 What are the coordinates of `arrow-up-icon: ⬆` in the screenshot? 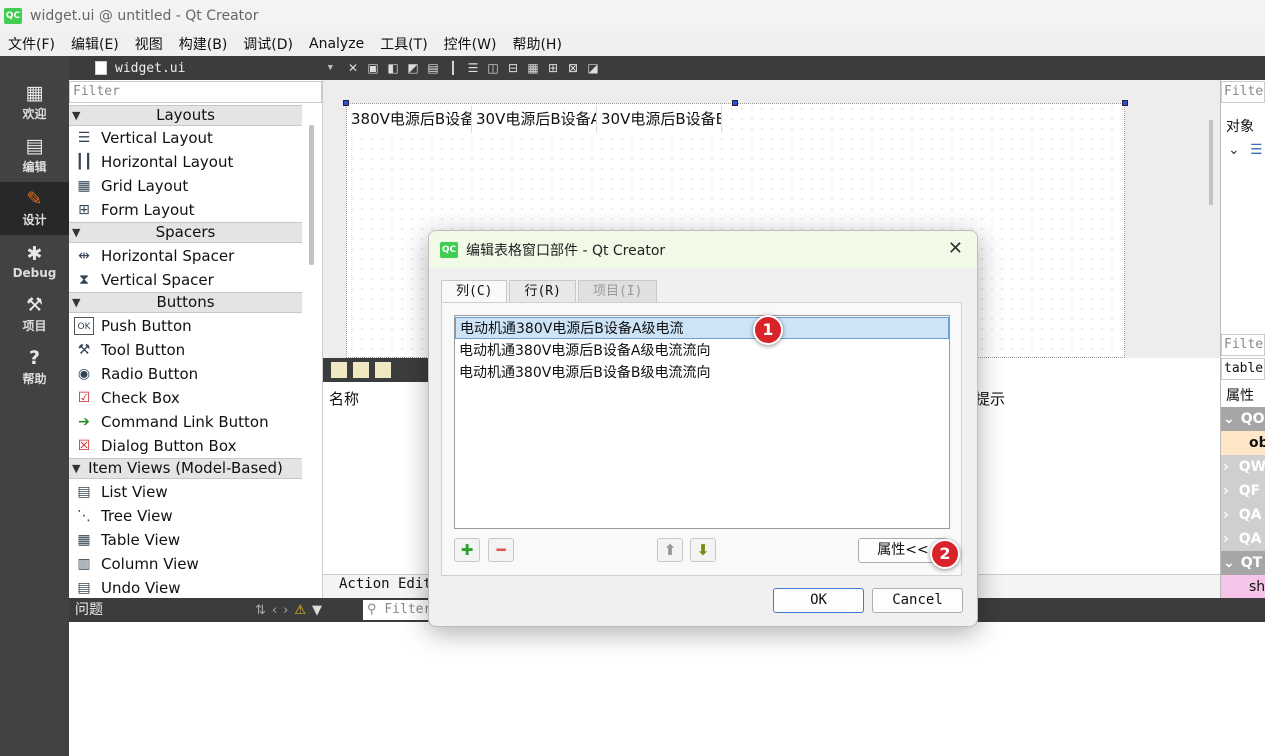 It's located at (670, 550).